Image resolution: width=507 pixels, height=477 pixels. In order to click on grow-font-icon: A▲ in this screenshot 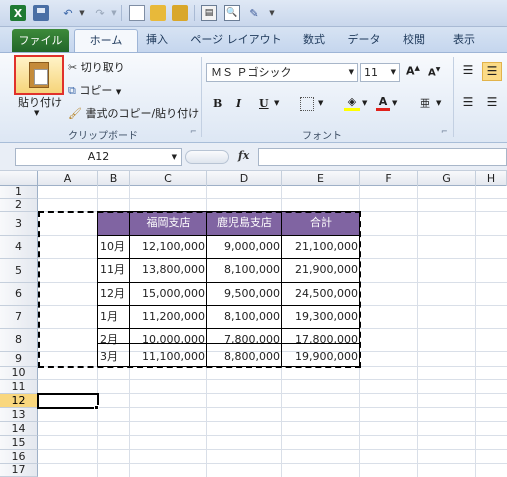, I will do `click(413, 71)`.